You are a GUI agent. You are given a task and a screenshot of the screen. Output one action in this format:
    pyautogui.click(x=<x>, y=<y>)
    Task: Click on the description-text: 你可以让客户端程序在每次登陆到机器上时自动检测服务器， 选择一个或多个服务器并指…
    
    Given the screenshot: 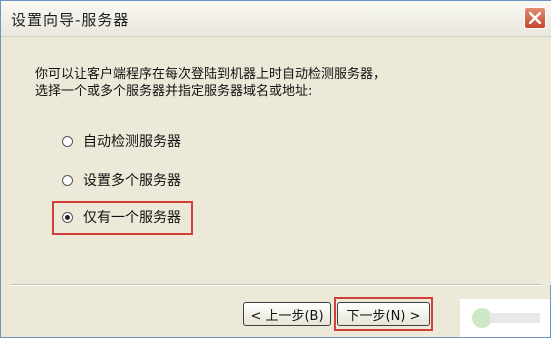 What is the action you would take?
    pyautogui.click(x=211, y=83)
    